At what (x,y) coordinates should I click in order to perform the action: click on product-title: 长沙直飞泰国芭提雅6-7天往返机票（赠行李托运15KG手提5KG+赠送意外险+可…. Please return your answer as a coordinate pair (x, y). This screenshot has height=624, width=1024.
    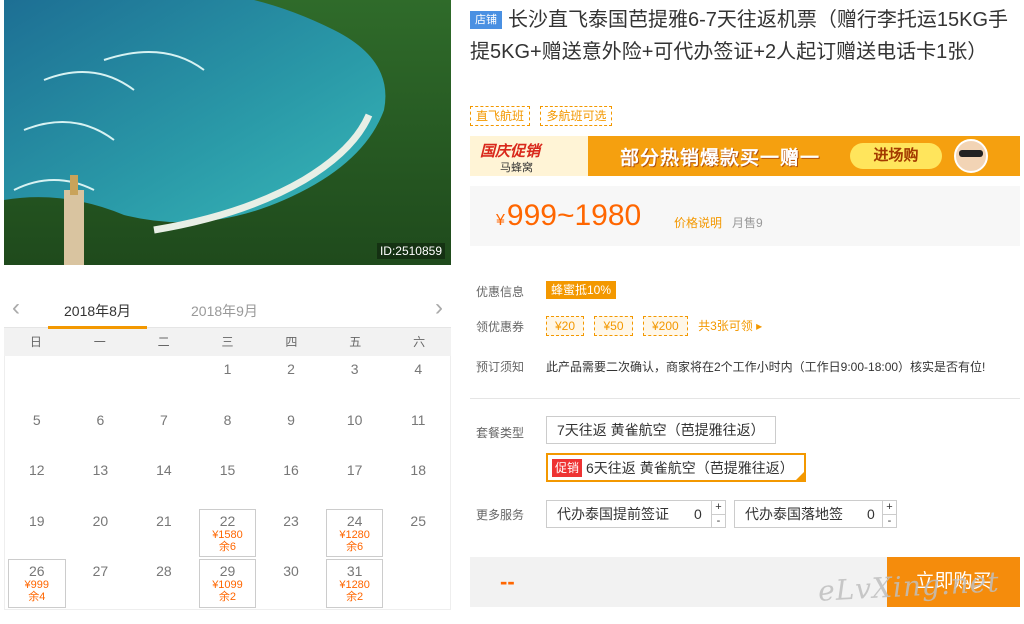
    Looking at the image, I should click on (739, 36).